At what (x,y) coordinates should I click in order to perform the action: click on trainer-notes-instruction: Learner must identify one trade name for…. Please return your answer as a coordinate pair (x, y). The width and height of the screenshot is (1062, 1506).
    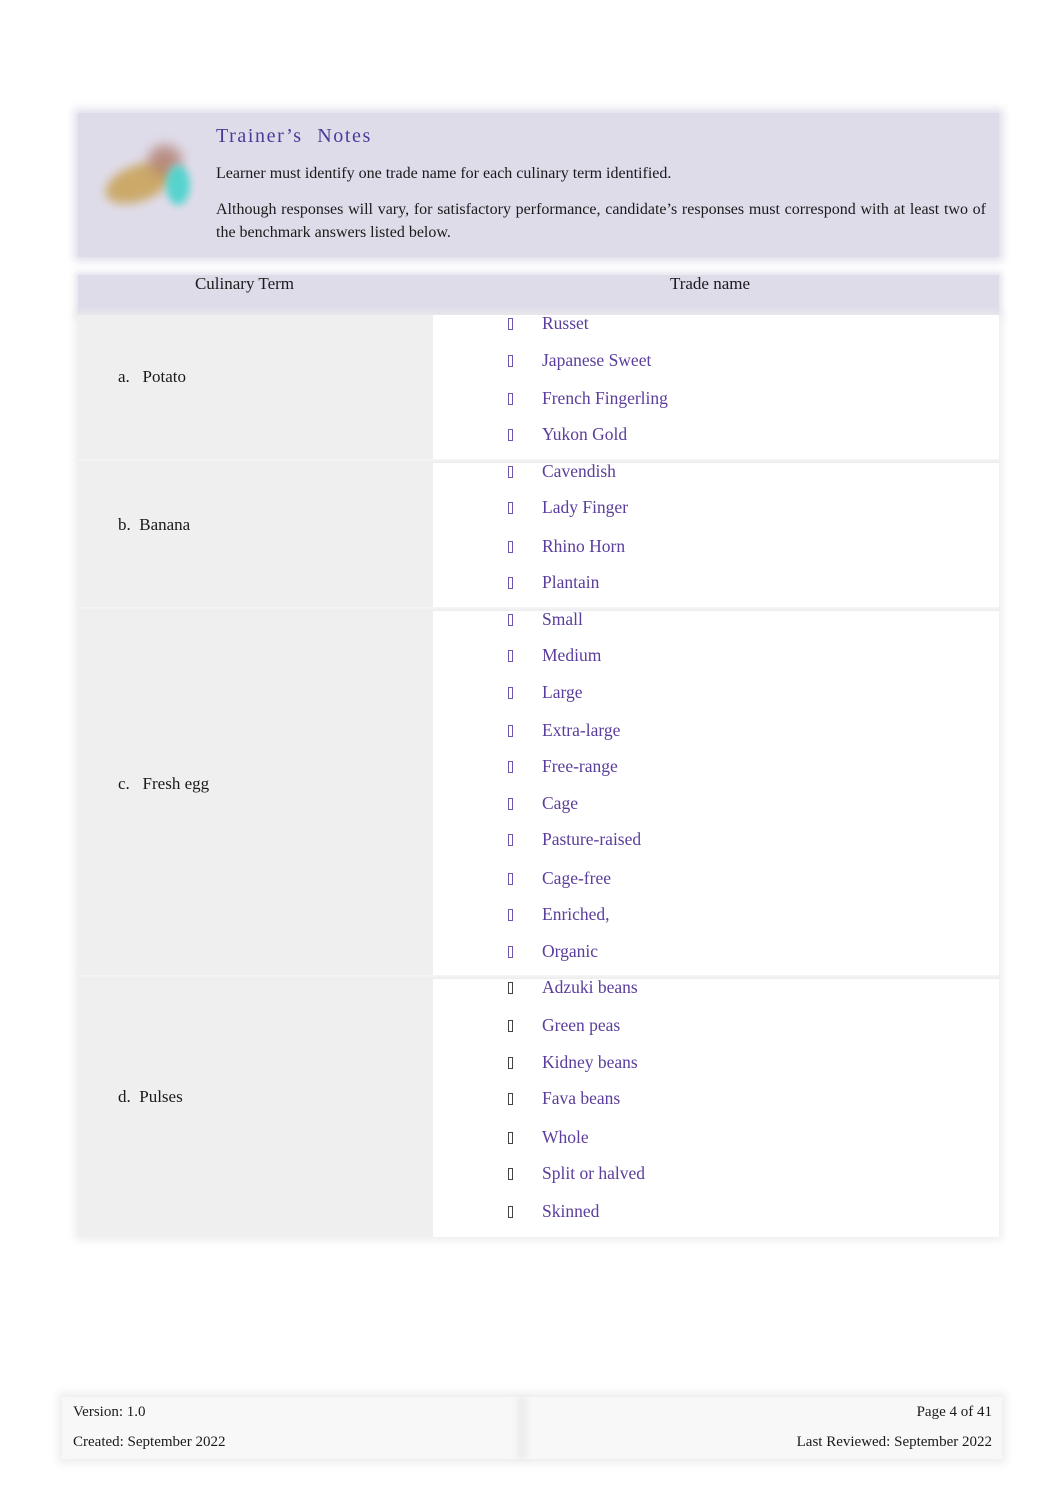
    Looking at the image, I should click on (444, 173).